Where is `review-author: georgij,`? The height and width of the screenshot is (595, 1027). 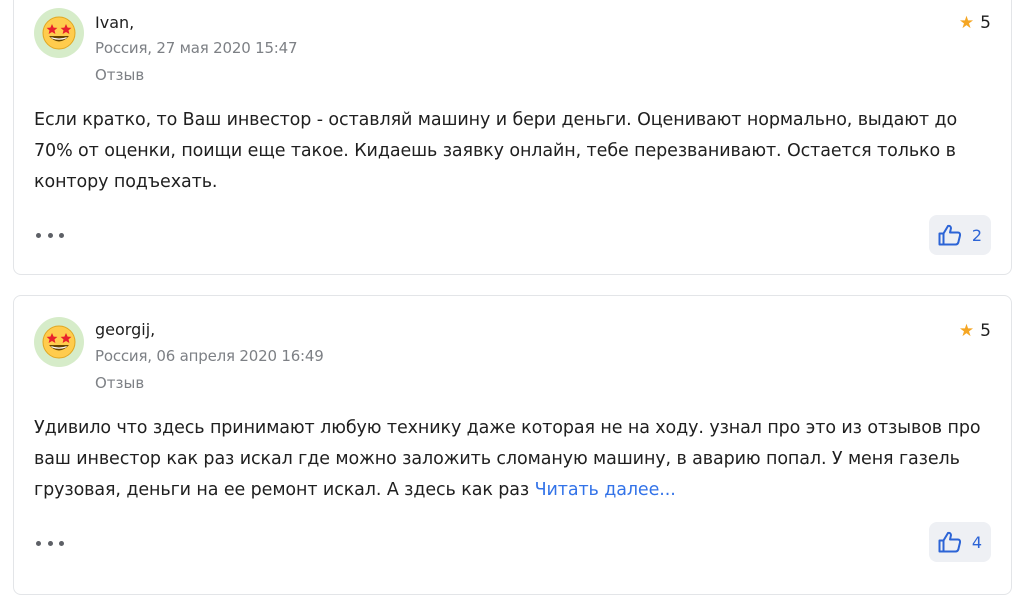
review-author: georgij, is located at coordinates (125, 329).